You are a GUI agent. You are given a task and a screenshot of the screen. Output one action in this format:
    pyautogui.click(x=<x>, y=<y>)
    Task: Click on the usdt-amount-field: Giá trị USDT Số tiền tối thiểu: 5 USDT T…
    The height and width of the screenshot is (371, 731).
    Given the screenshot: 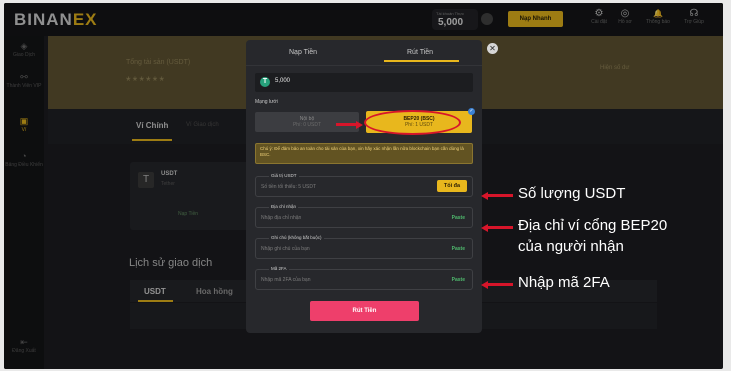 What is the action you would take?
    pyautogui.click(x=364, y=185)
    